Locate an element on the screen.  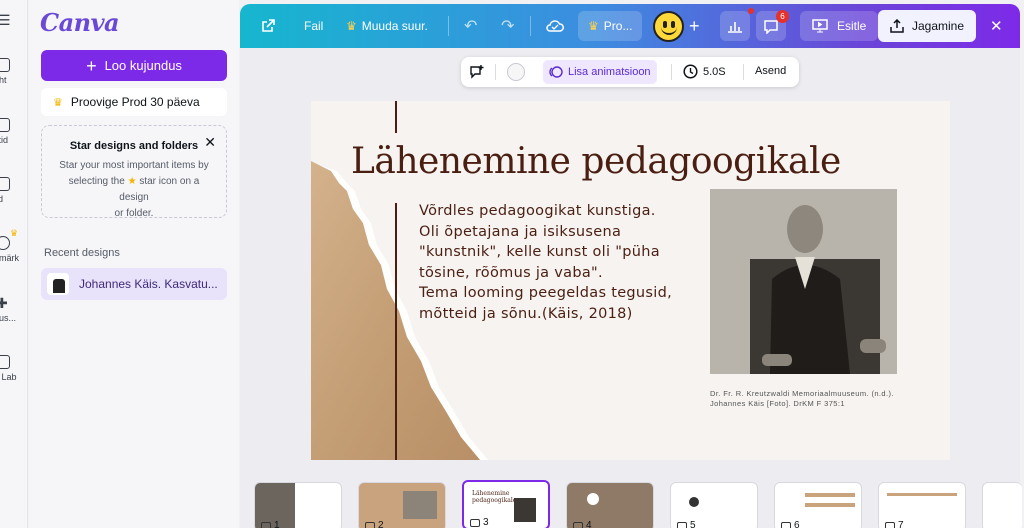
page-thumbnail: 6 is located at coordinates (818, 505).